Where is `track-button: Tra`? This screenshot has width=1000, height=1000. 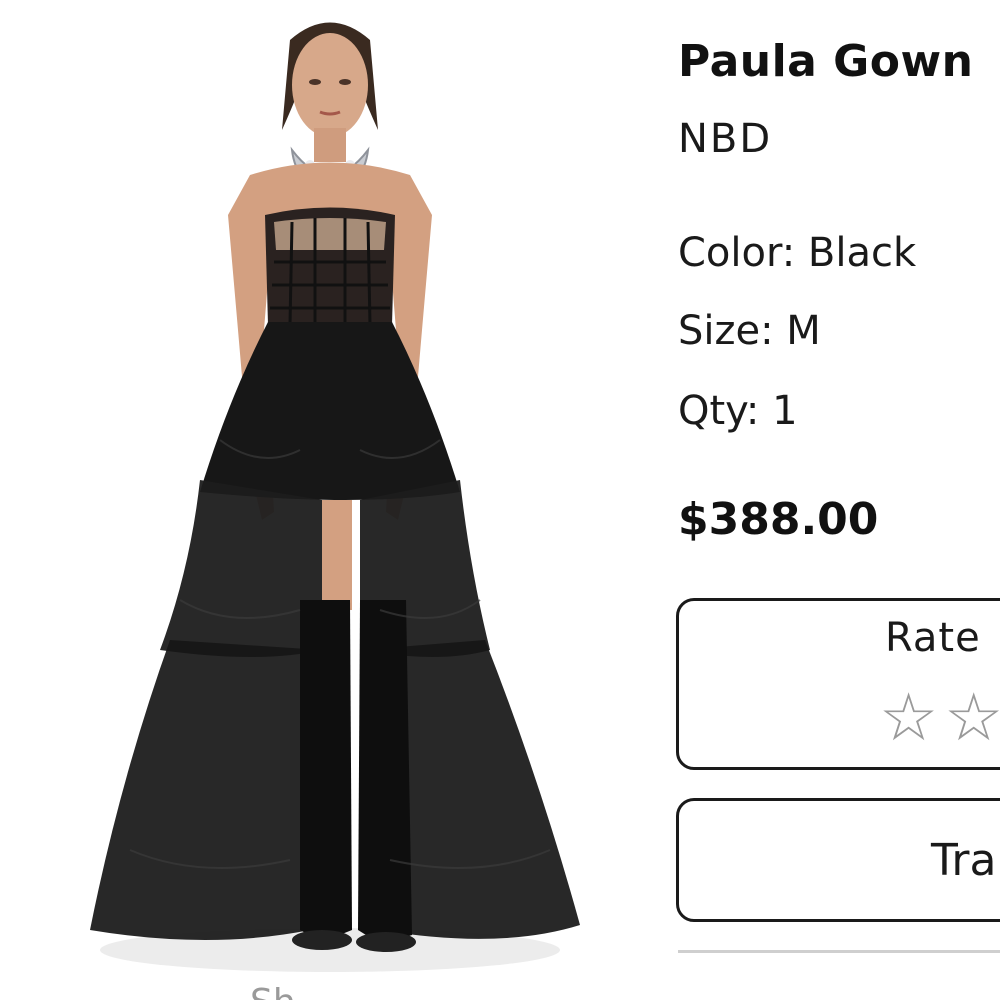
track-button: Tra is located at coordinates (838, 860).